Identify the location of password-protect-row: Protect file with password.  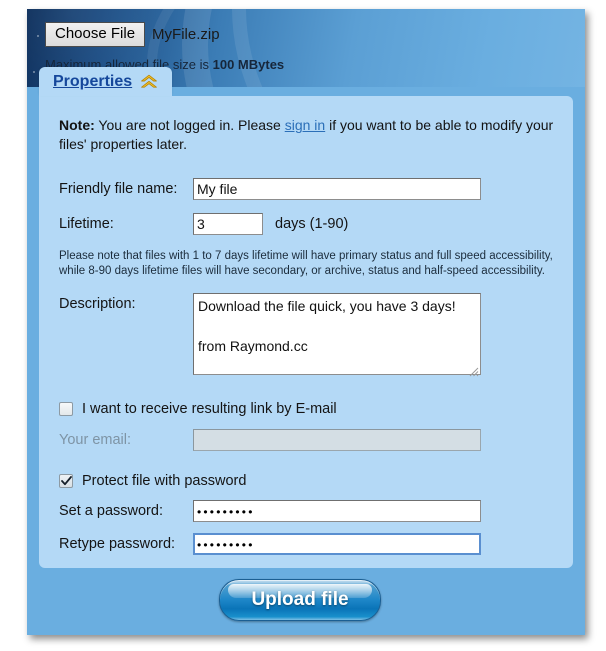
(152, 481).